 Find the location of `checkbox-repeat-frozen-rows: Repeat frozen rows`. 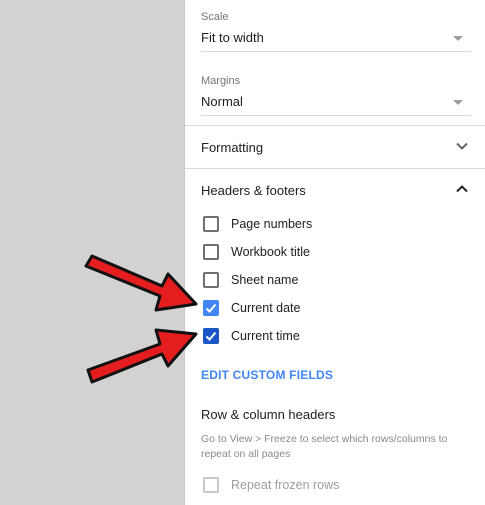

checkbox-repeat-frozen-rows: Repeat frozen rows is located at coordinates (336, 486).